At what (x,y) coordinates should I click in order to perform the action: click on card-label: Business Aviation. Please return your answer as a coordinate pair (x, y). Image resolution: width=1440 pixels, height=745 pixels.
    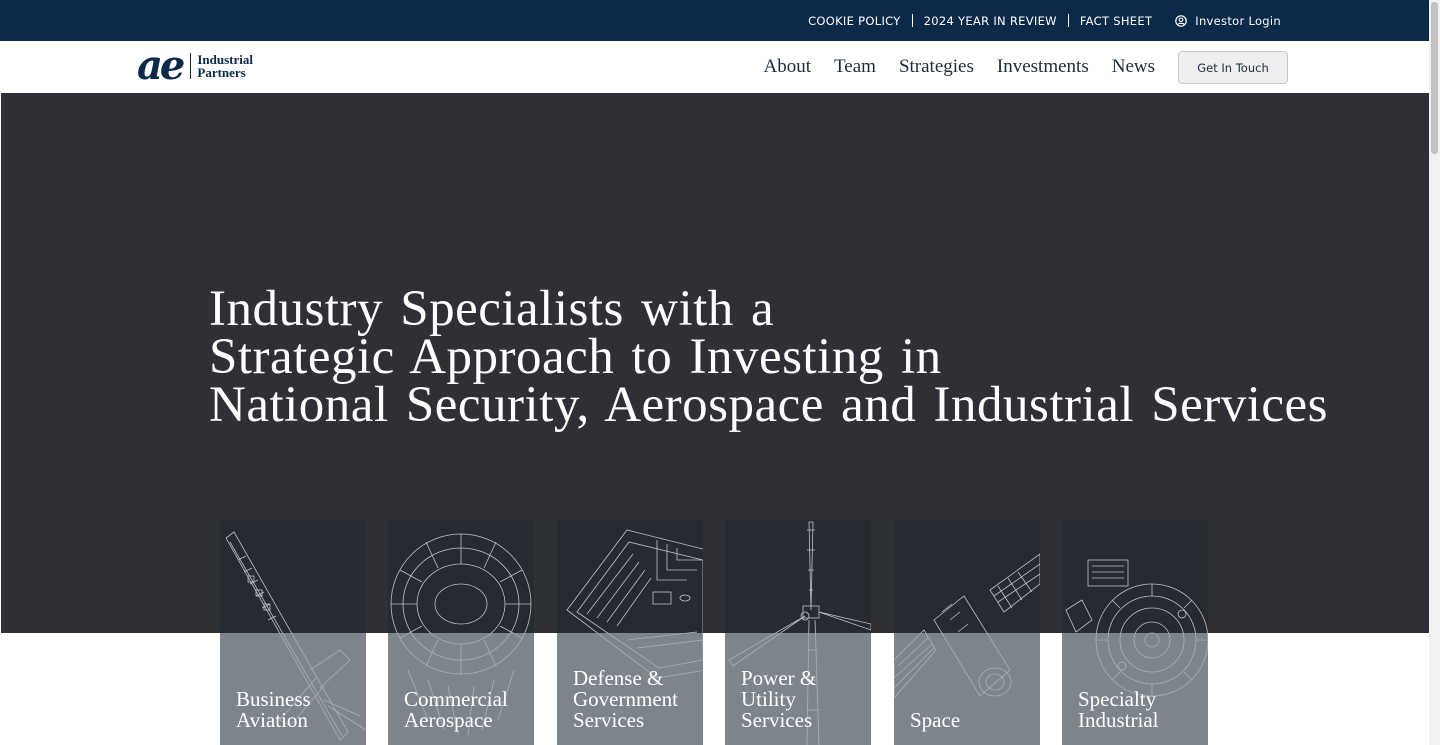
    Looking at the image, I should click on (298, 710).